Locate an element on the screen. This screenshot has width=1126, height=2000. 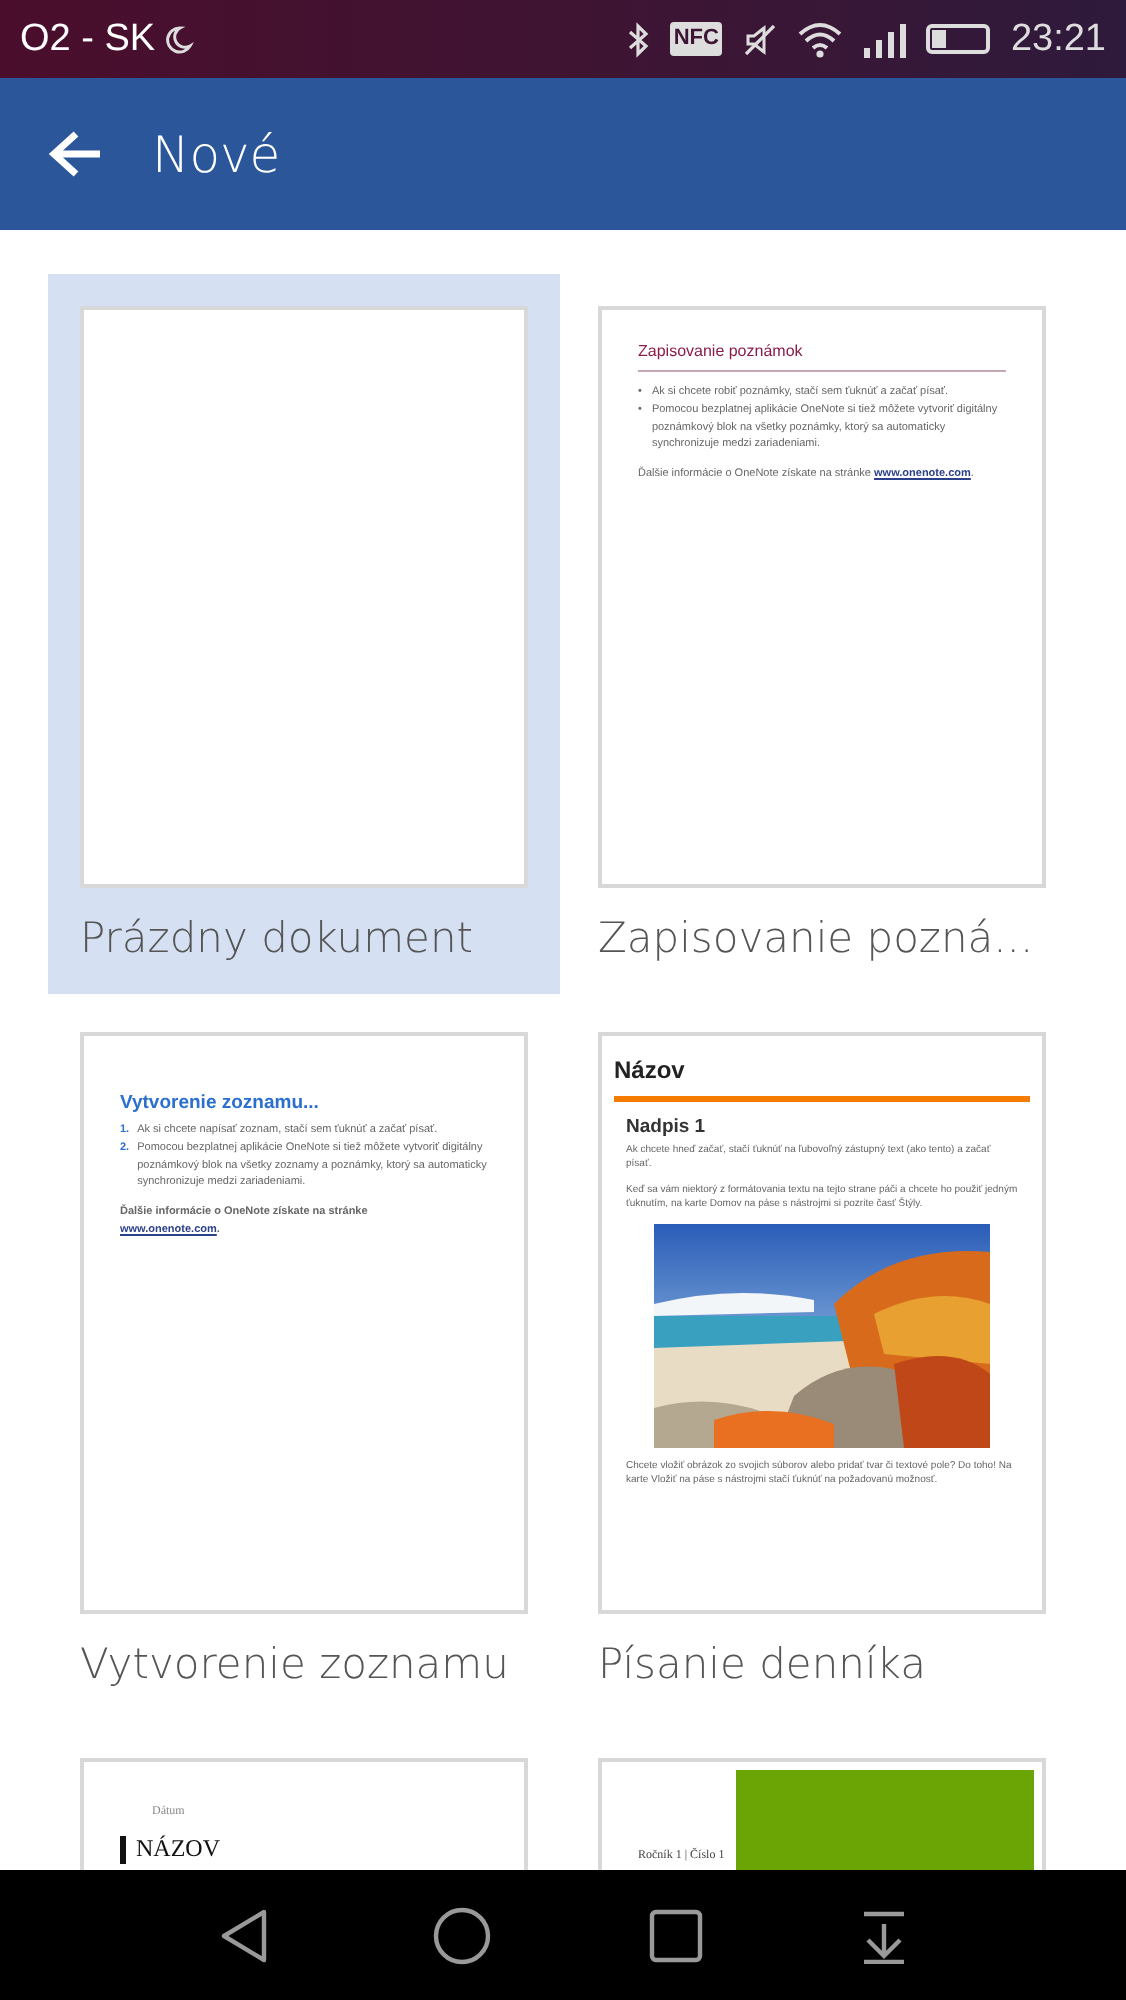
moon-icon is located at coordinates (177, 39).